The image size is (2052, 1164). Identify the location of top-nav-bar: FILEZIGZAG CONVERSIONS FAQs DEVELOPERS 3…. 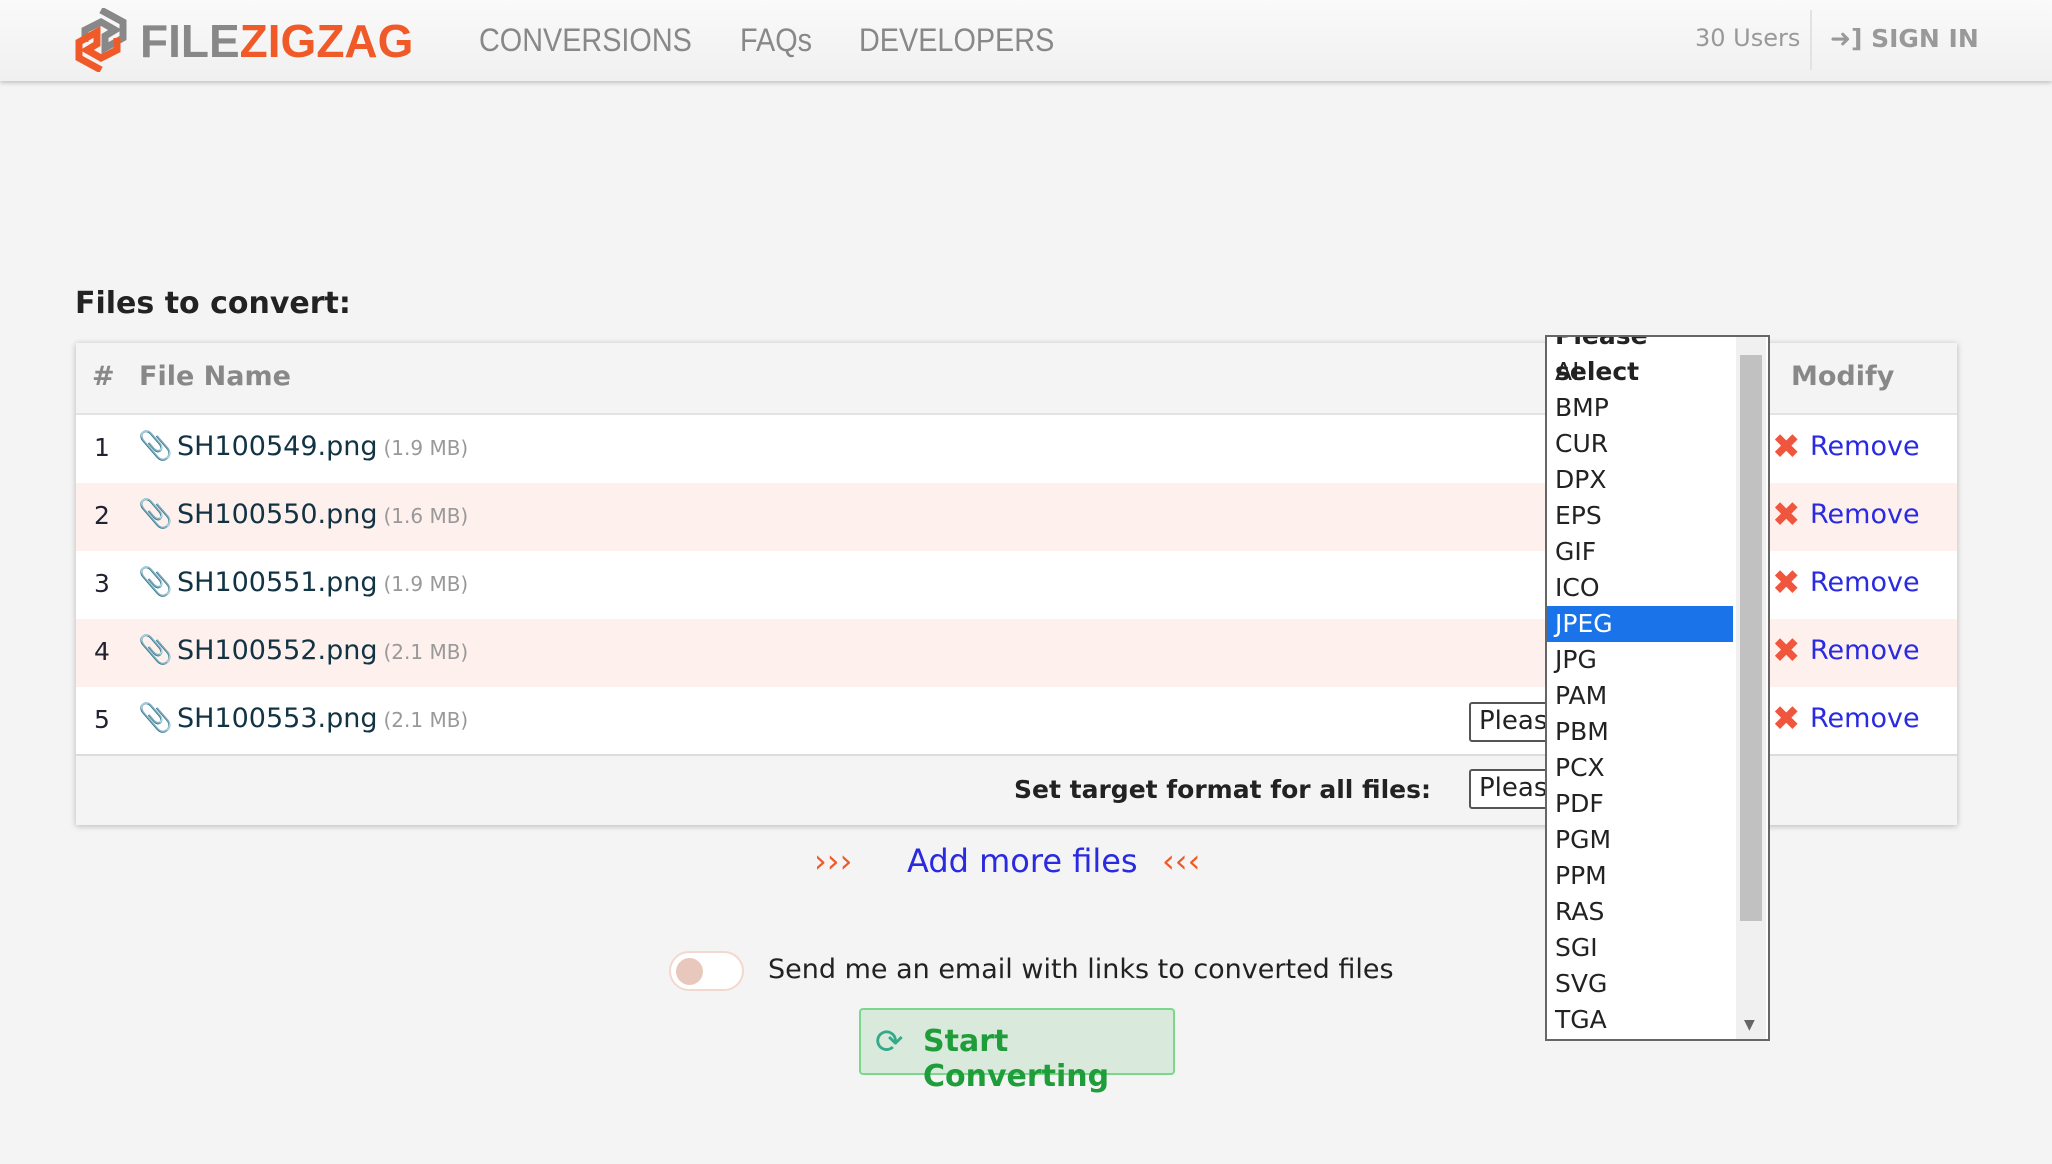
(1026, 40).